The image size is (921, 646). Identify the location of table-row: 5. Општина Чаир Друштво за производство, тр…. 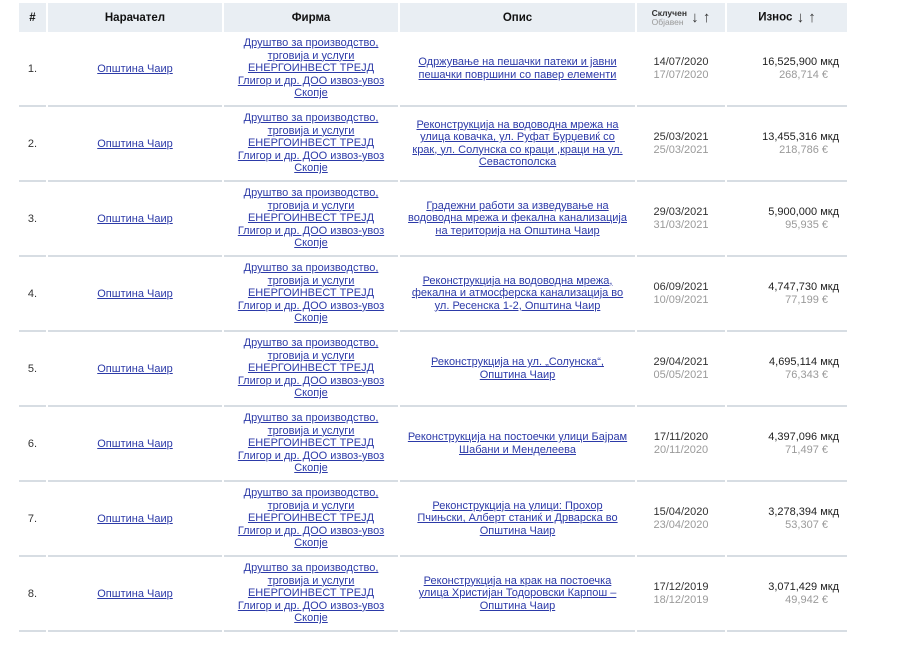
(433, 369).